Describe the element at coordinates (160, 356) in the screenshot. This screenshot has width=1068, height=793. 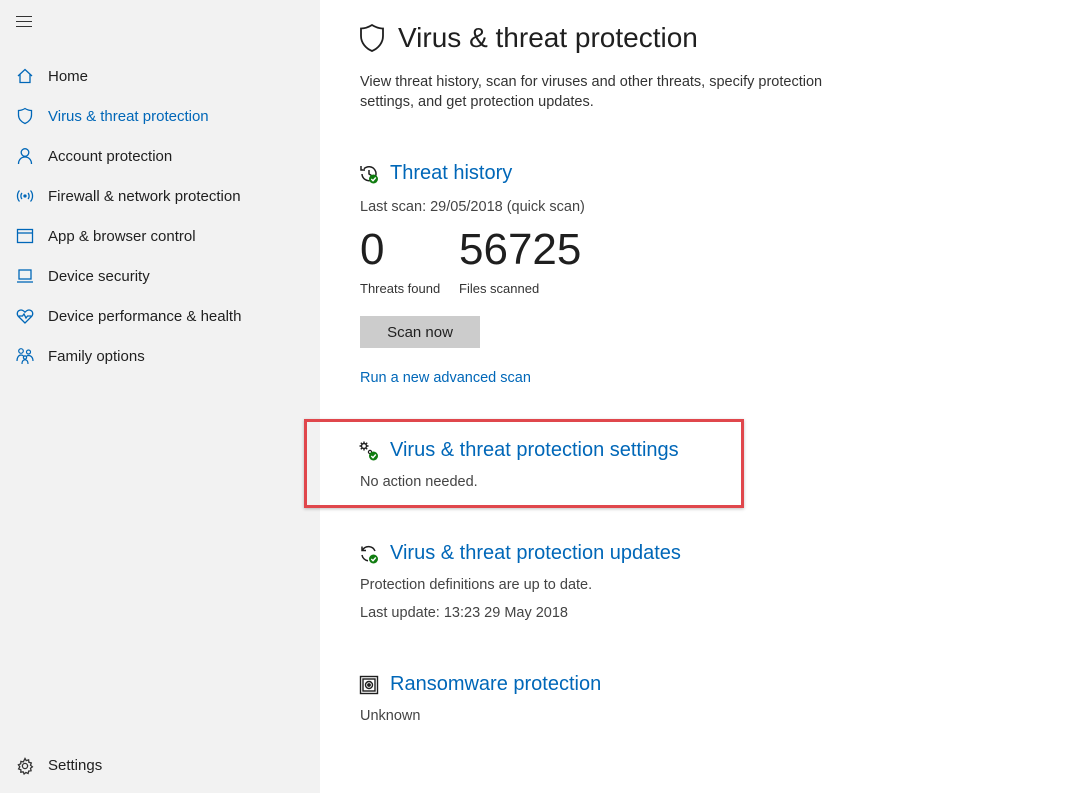
I see `sidebar-item-family: Family options` at that location.